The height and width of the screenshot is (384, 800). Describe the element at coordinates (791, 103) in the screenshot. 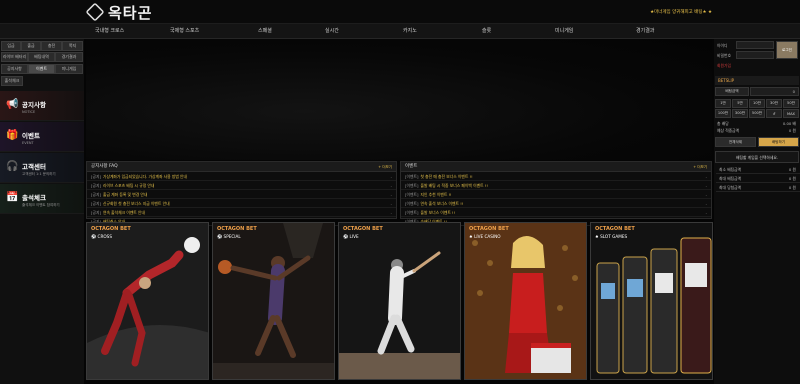

I see `bet-chip-button: 50만` at that location.